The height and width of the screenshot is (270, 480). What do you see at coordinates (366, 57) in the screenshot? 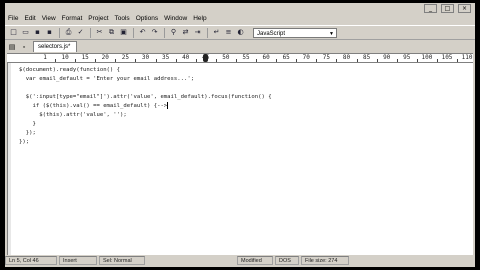
I see `ruler-label: 85` at bounding box center [366, 57].